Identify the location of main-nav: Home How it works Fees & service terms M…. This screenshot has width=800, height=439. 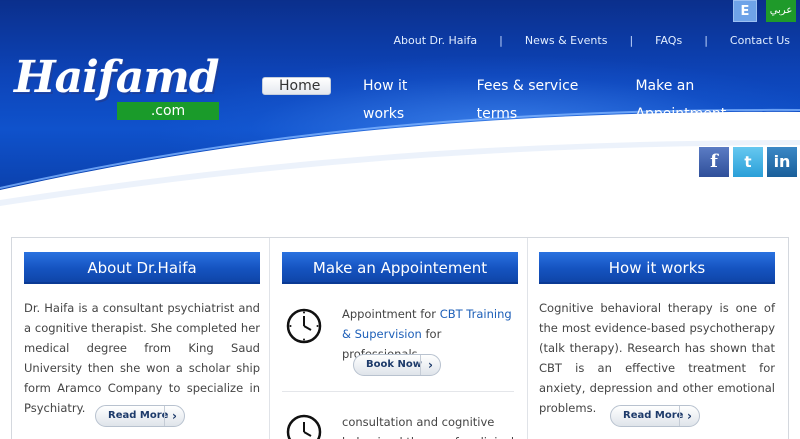
(531, 97).